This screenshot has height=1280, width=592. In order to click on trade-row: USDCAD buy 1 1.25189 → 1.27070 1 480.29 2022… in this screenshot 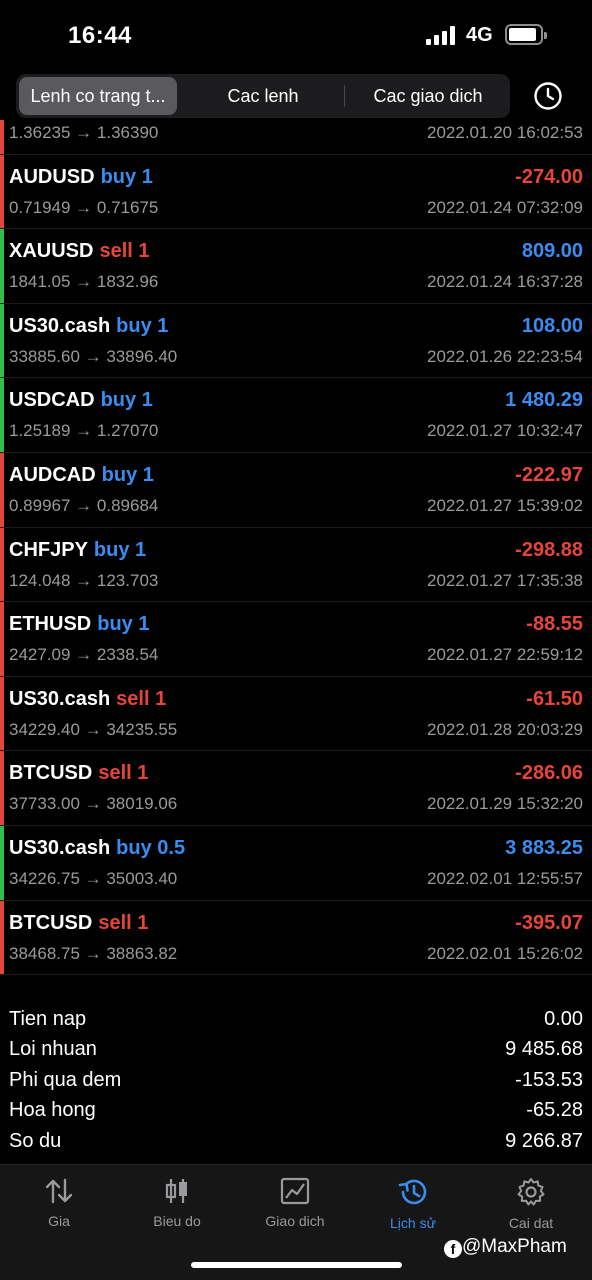, I will do `click(296, 415)`.